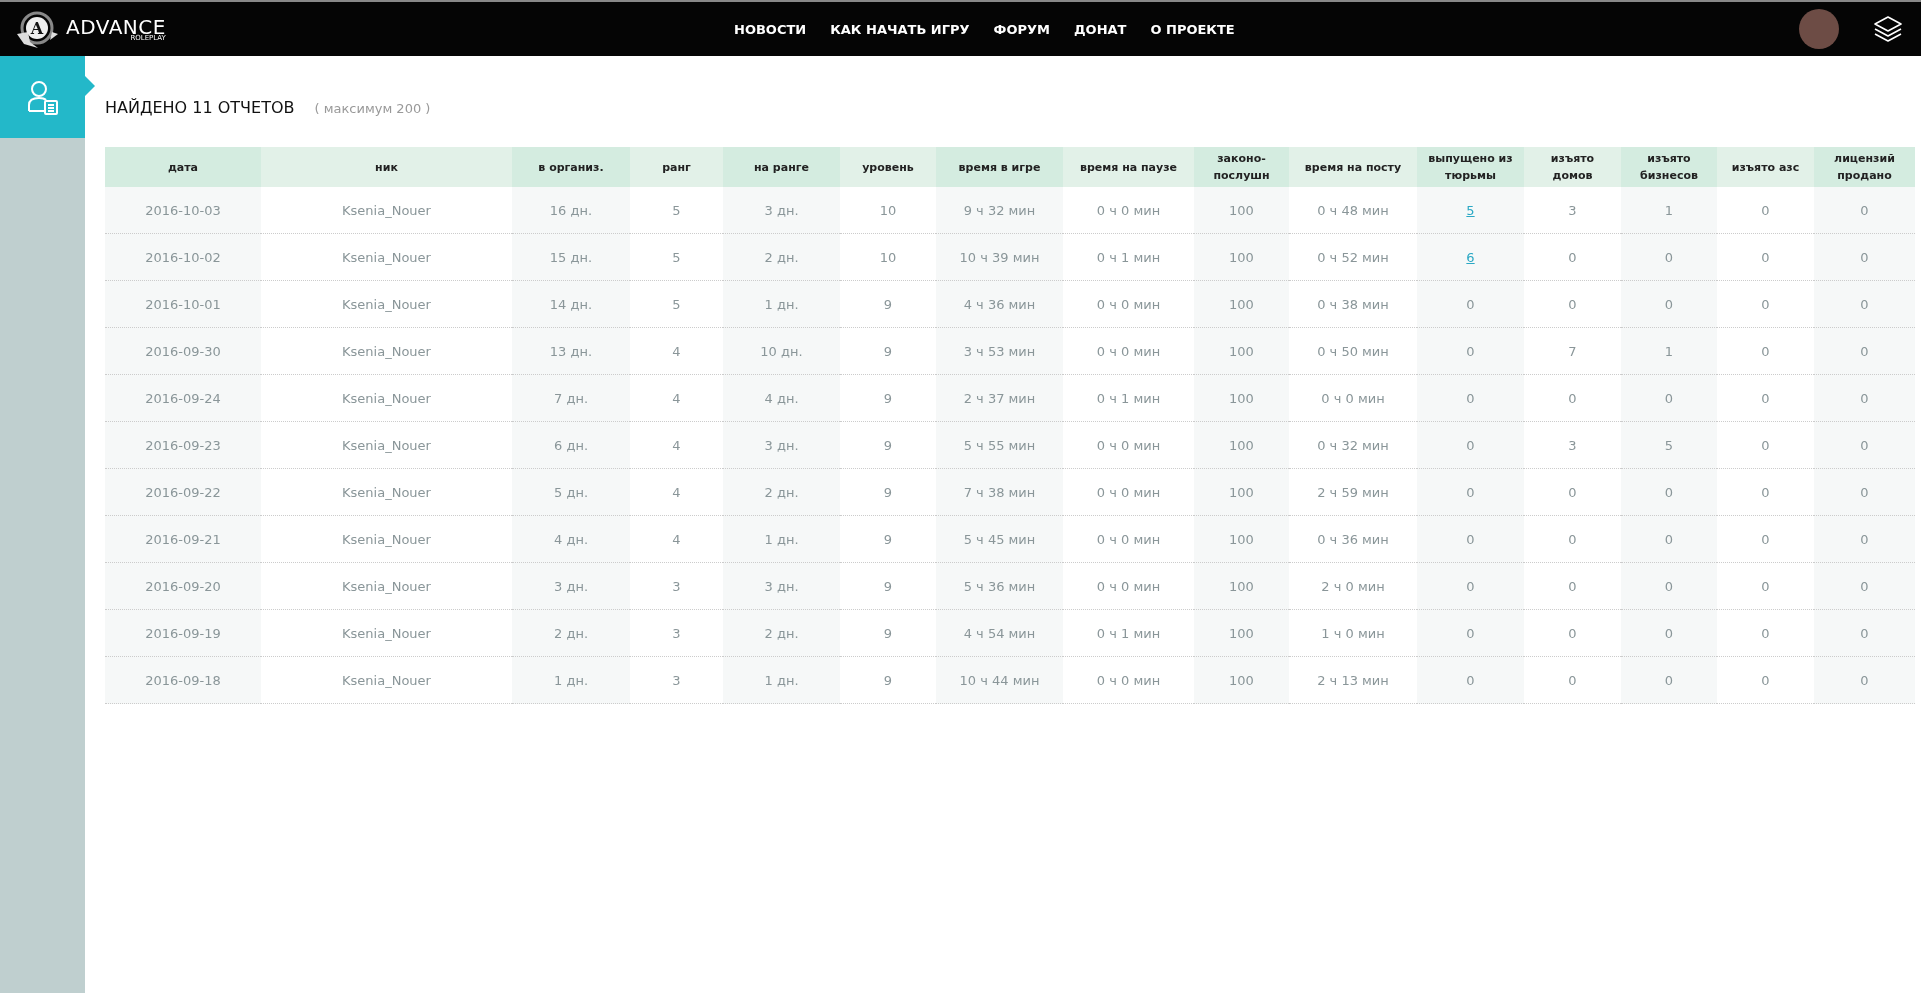  I want to click on table-cell: 4 дн., so click(571, 539).